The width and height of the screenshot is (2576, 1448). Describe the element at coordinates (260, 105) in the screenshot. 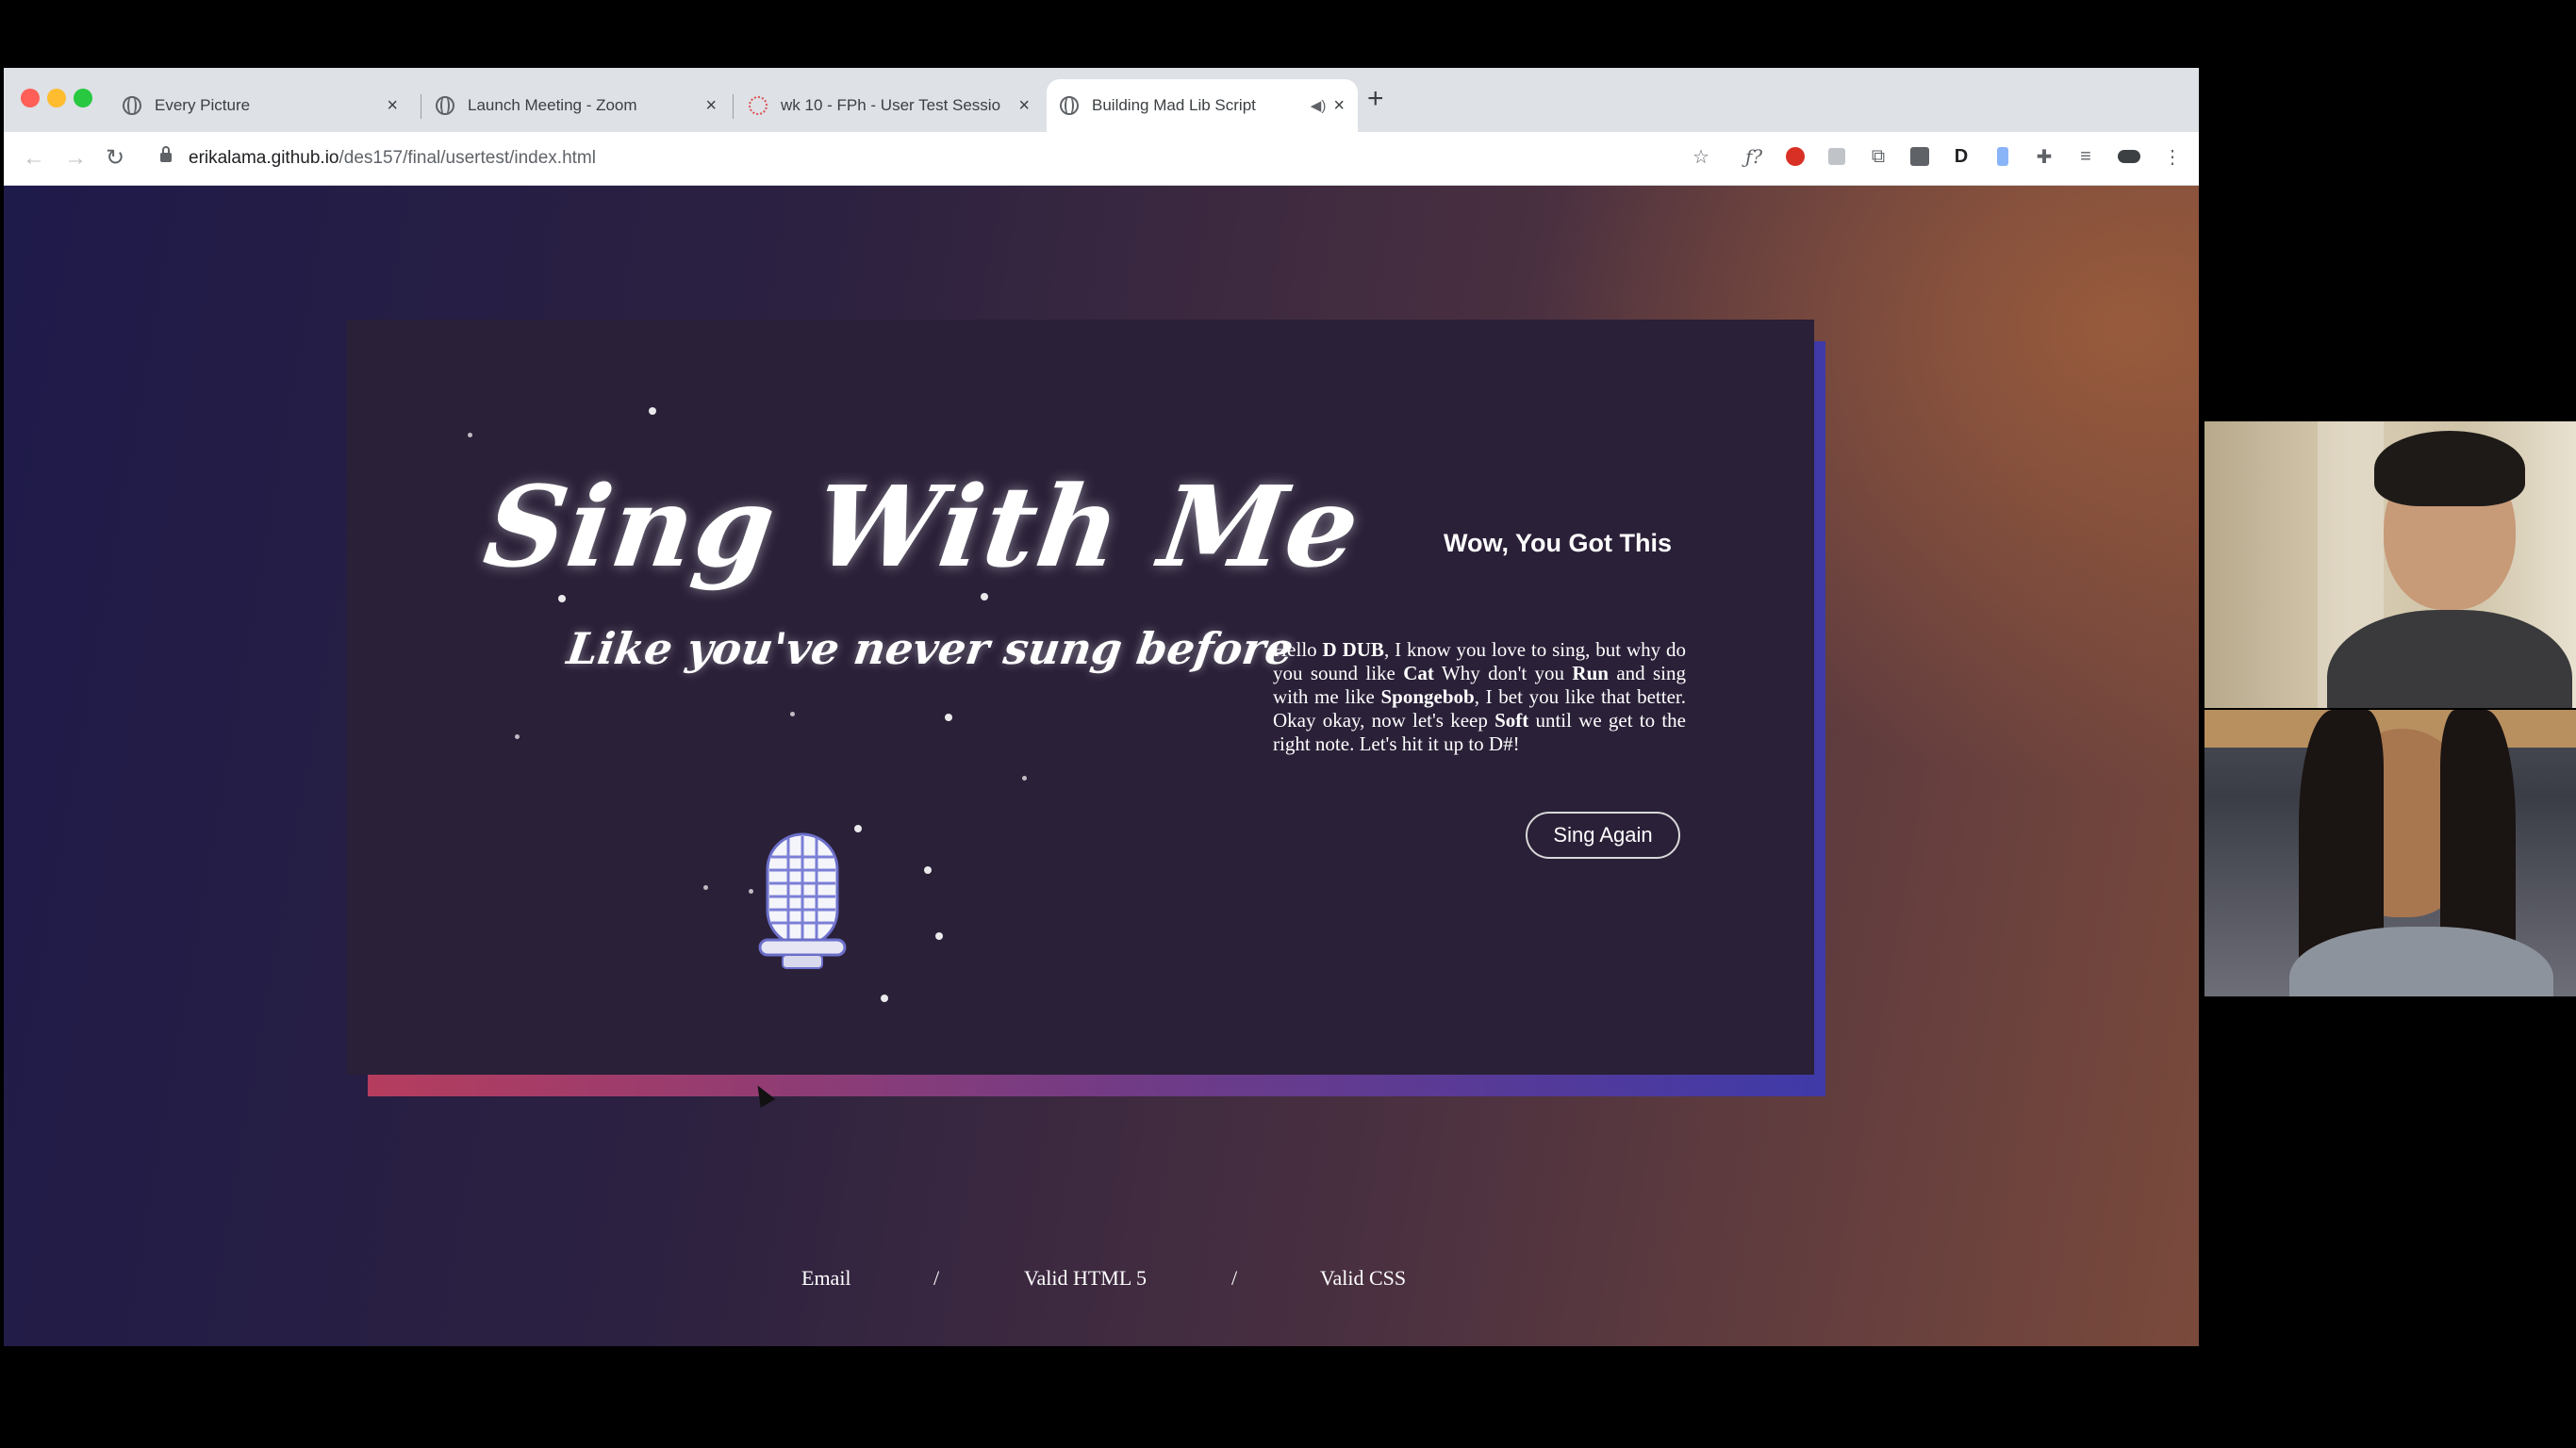

I see `tab-every-picture: Every Picture ×` at that location.